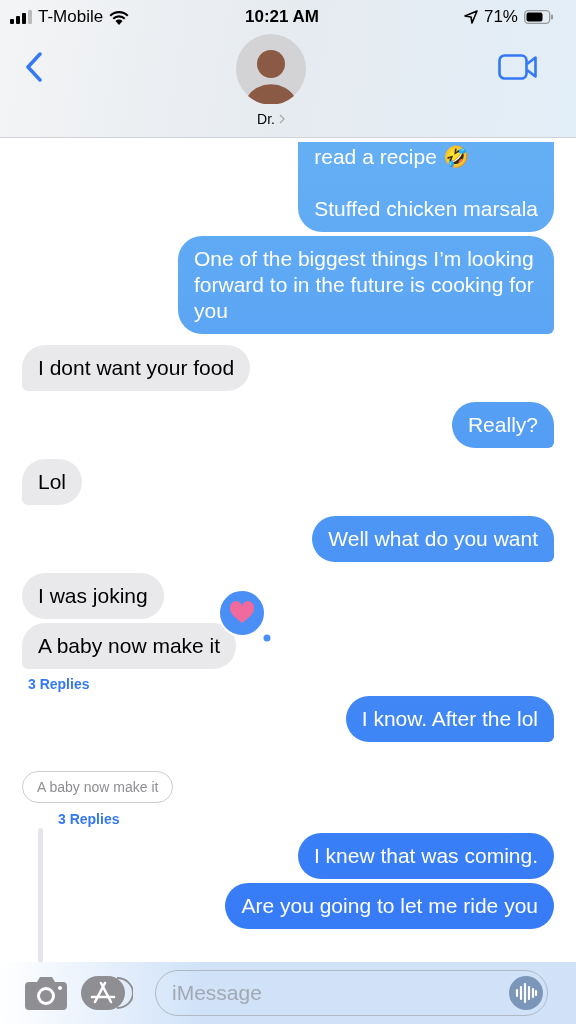 The image size is (576, 1024). I want to click on message-bubble: Really?, so click(502, 425).